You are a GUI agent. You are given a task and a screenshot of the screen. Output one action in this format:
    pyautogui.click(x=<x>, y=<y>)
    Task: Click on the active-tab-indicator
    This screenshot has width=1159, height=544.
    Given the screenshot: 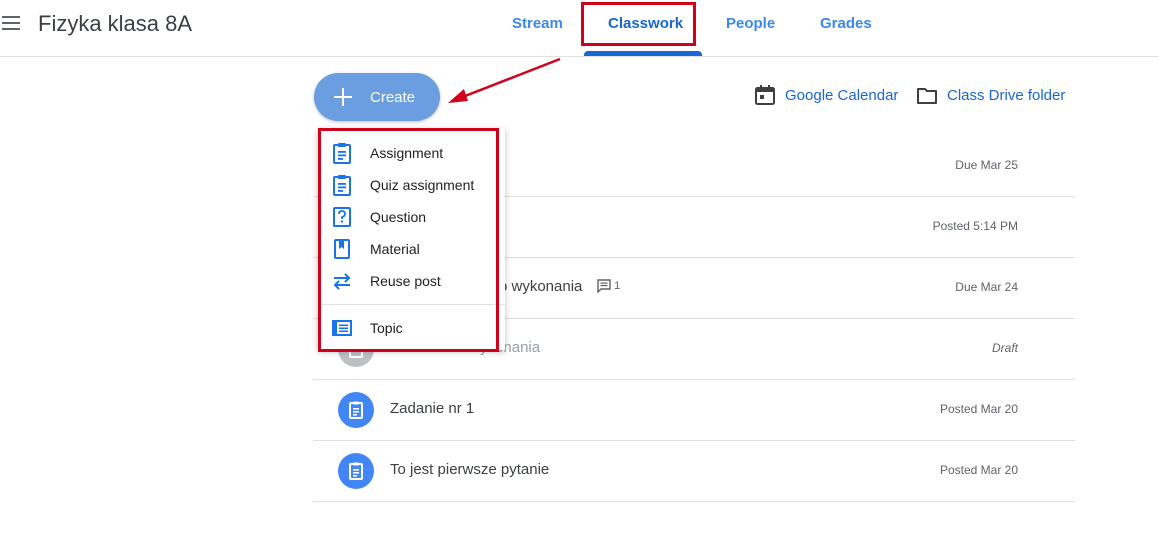 What is the action you would take?
    pyautogui.click(x=643, y=53)
    